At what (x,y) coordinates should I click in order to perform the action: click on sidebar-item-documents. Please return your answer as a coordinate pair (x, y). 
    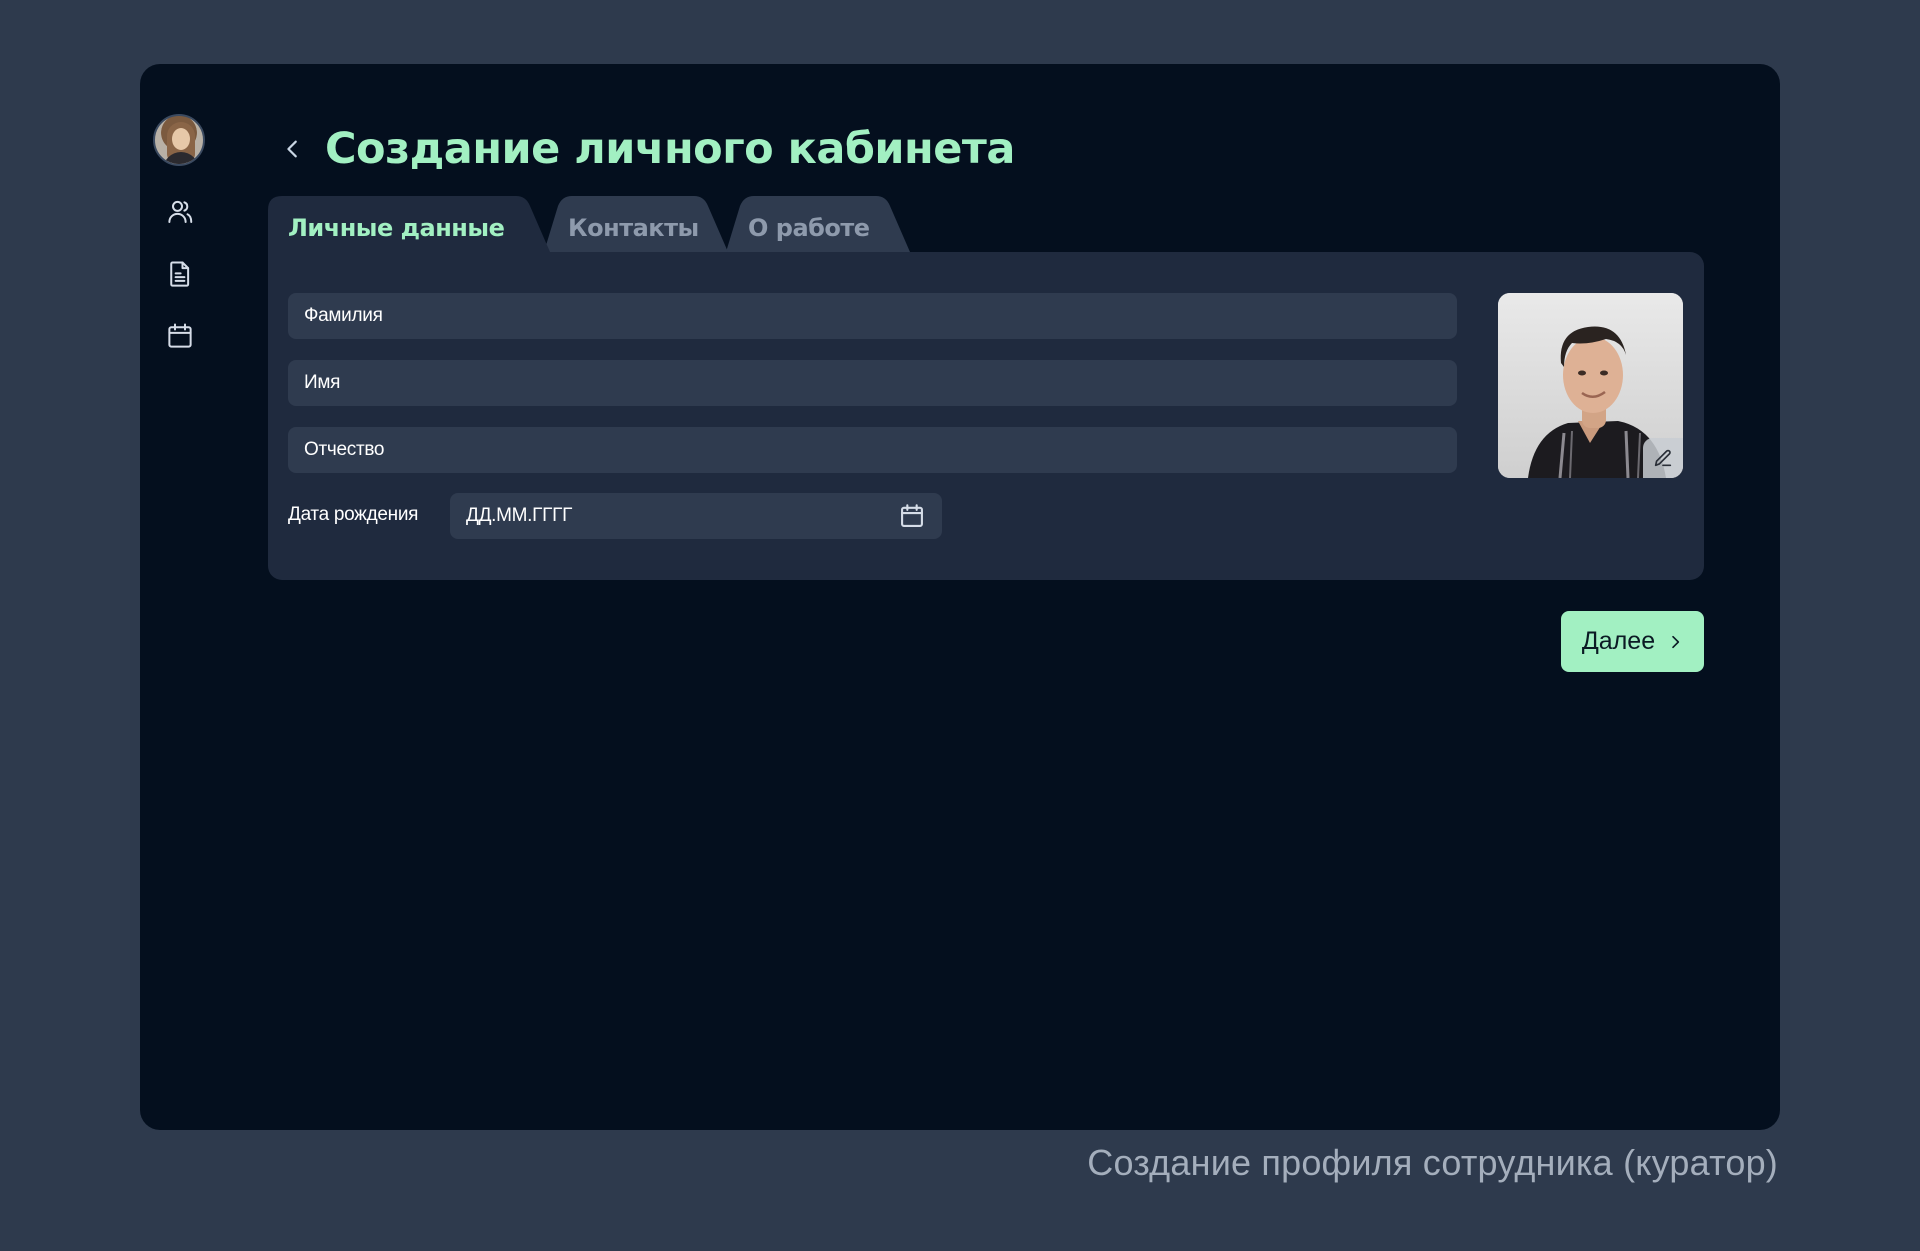
    Looking at the image, I should click on (180, 274).